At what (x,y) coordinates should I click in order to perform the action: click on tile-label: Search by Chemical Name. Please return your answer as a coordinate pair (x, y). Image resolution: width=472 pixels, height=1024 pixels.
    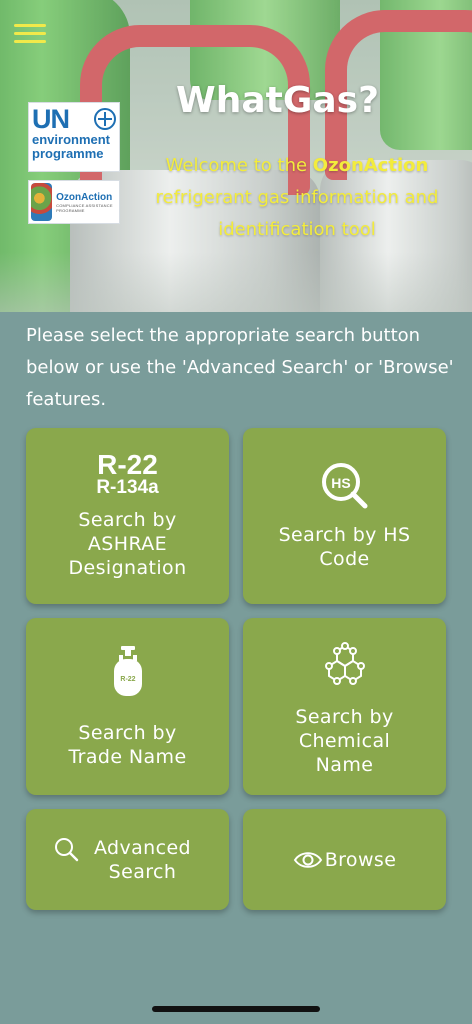
    Looking at the image, I should click on (344, 740).